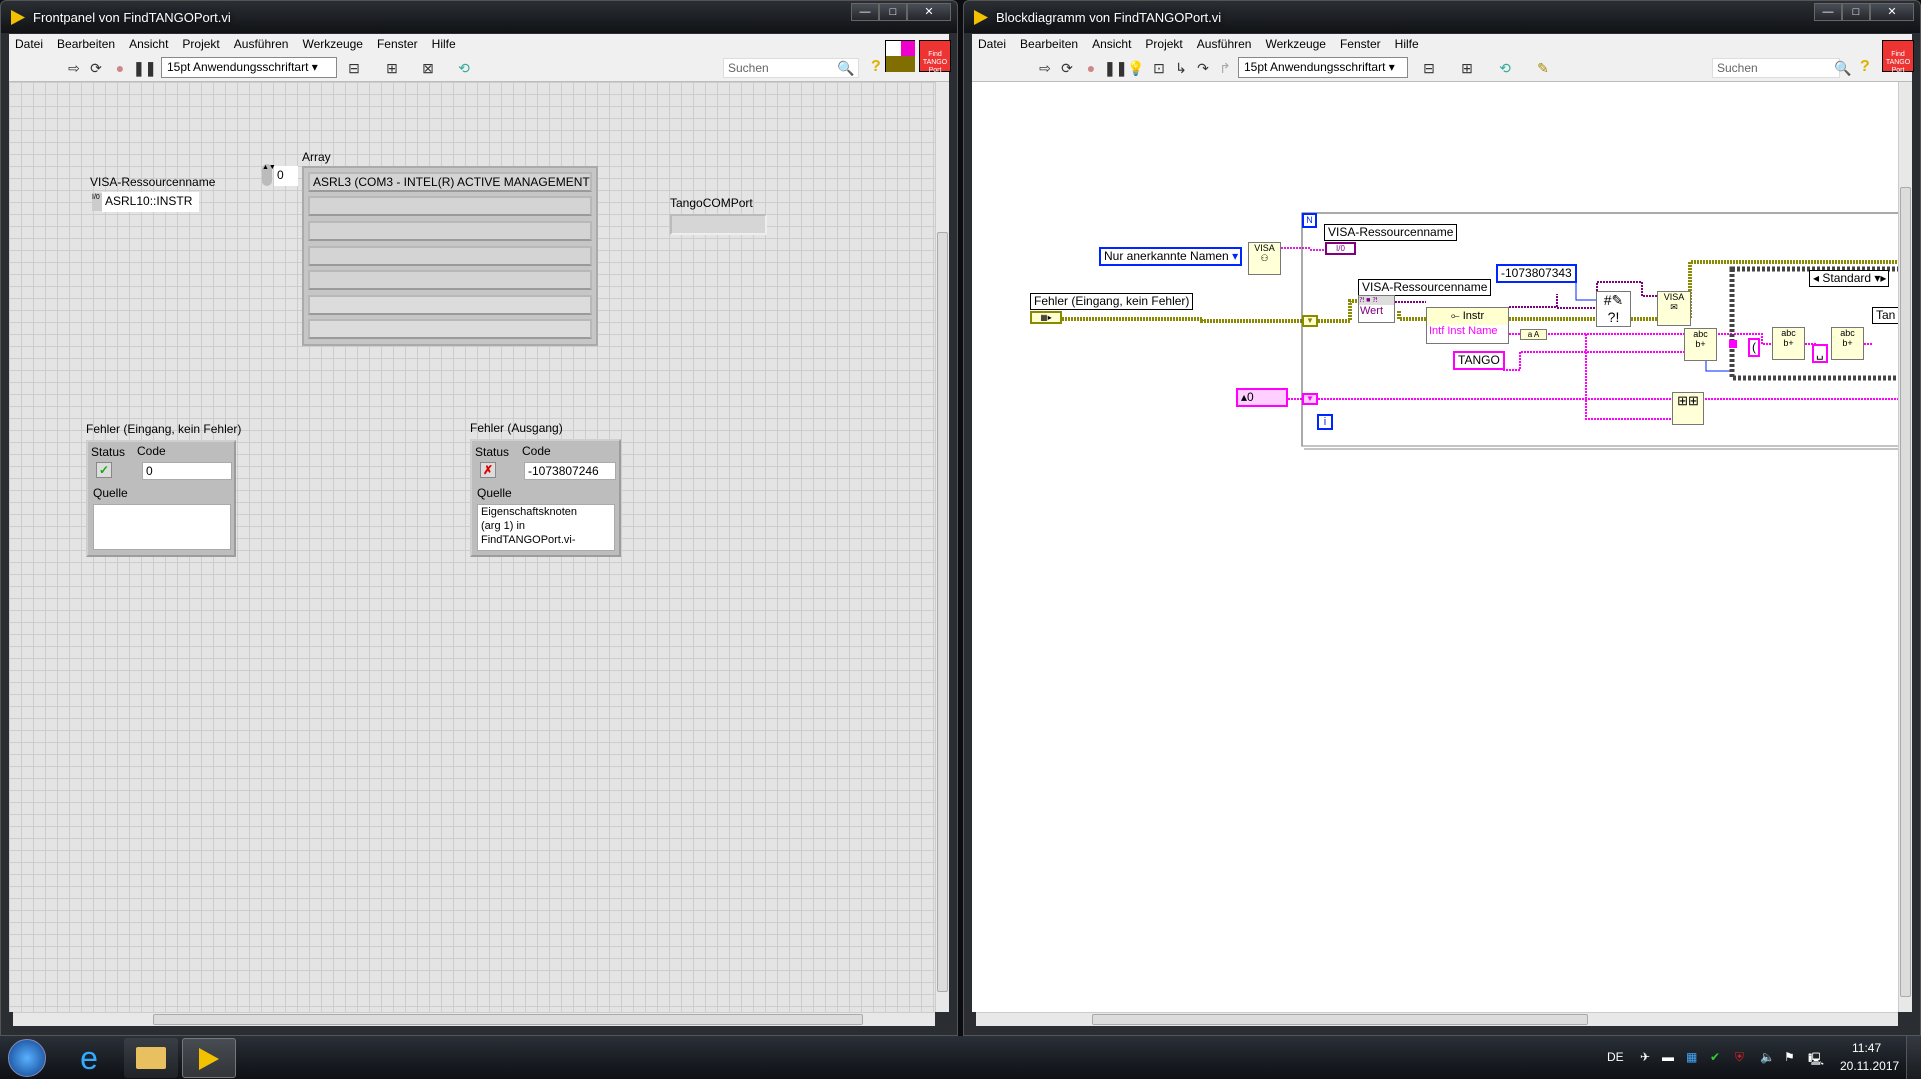 The width and height of the screenshot is (1921, 1079). Describe the element at coordinates (104, 470) in the screenshot. I see `status-ok-icon: ✓` at that location.